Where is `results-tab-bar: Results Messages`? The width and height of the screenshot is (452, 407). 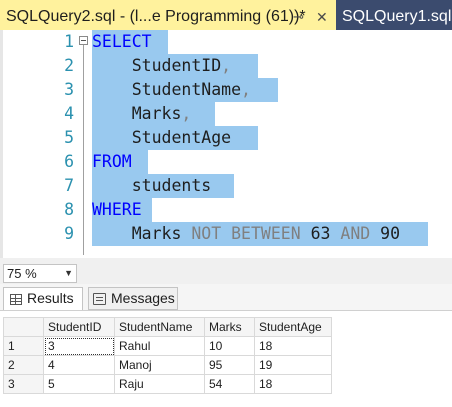
results-tab-bar: Results Messages is located at coordinates (226, 297).